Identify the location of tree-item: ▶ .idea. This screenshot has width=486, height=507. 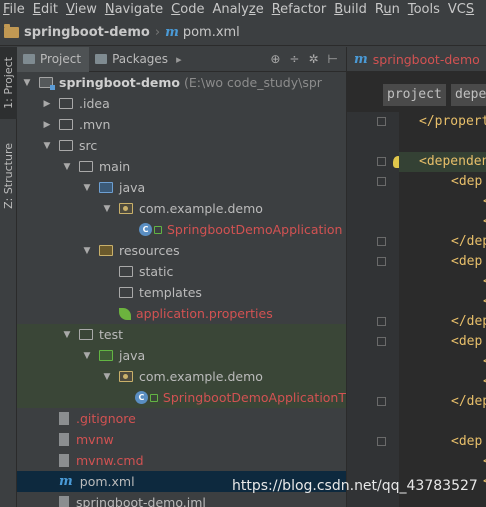
(181, 103).